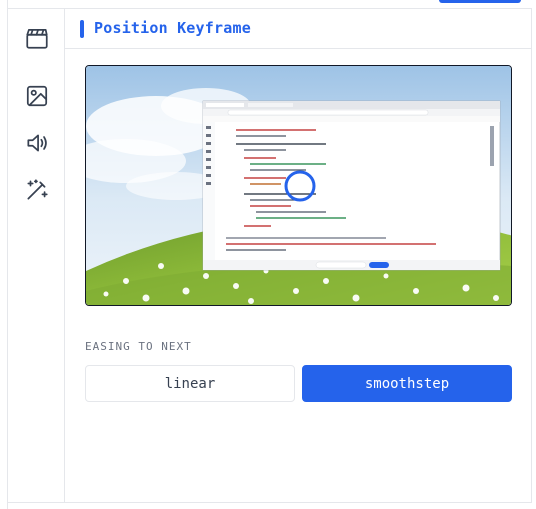  I want to click on magic-wand-icon, so click(37, 189).